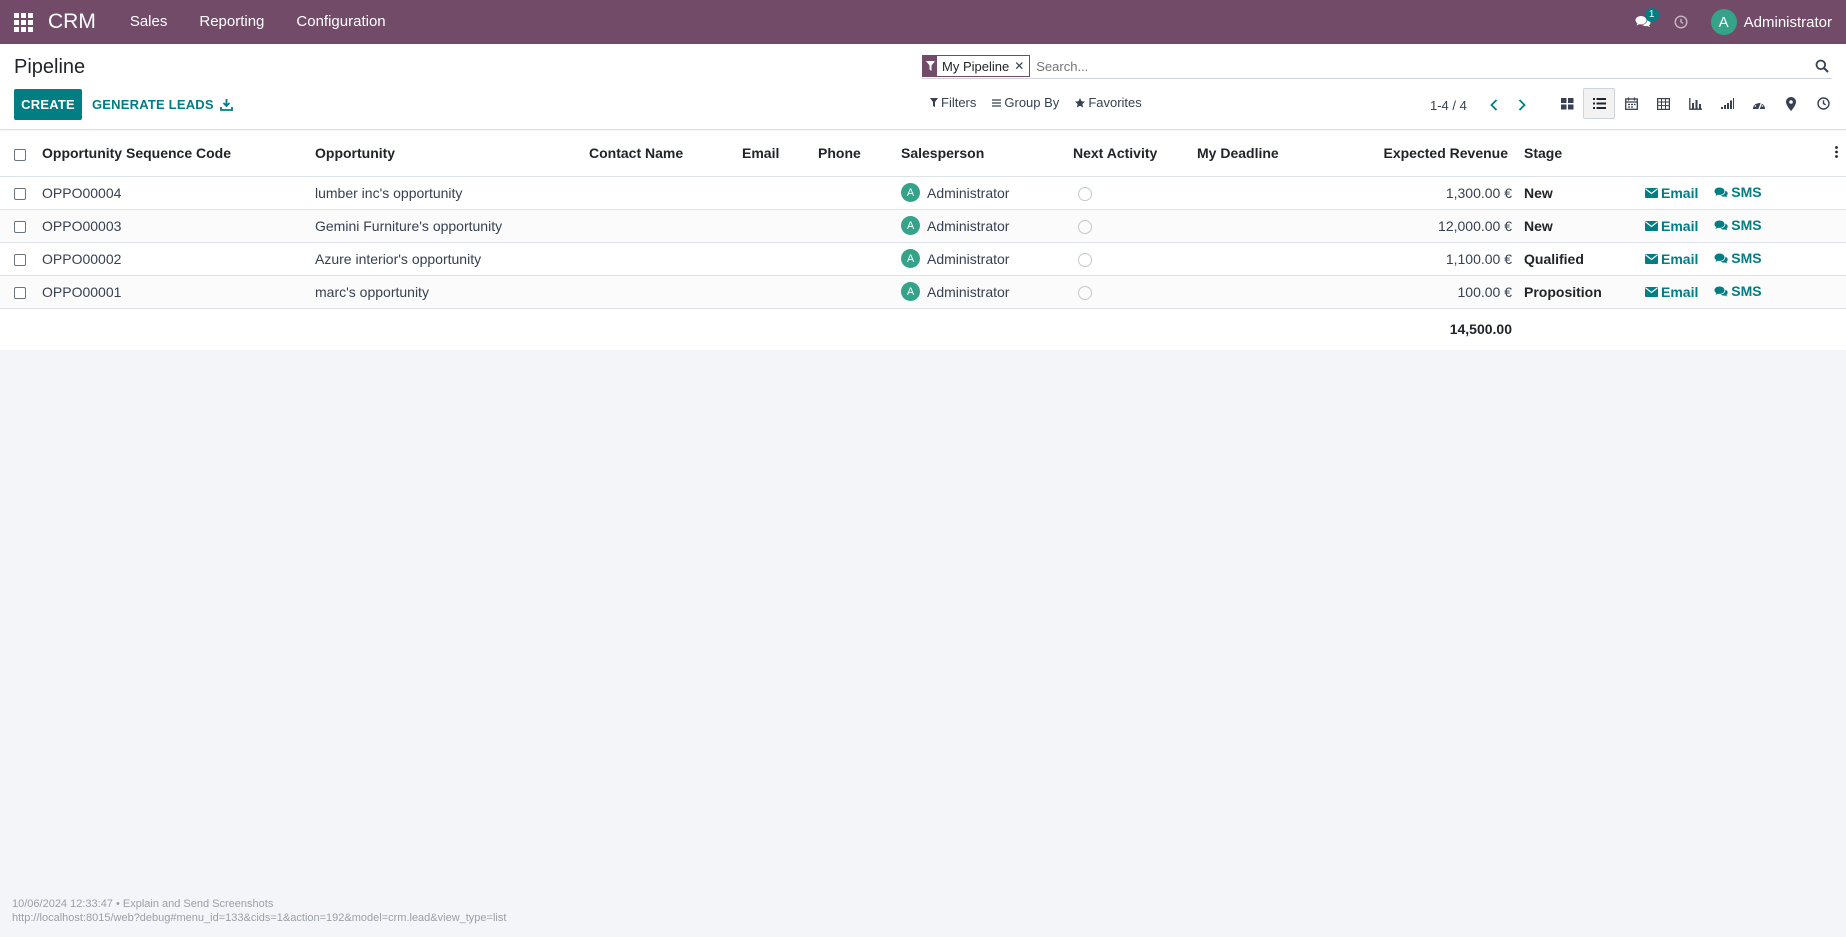  I want to click on col-stage: Stage, so click(1578, 154).